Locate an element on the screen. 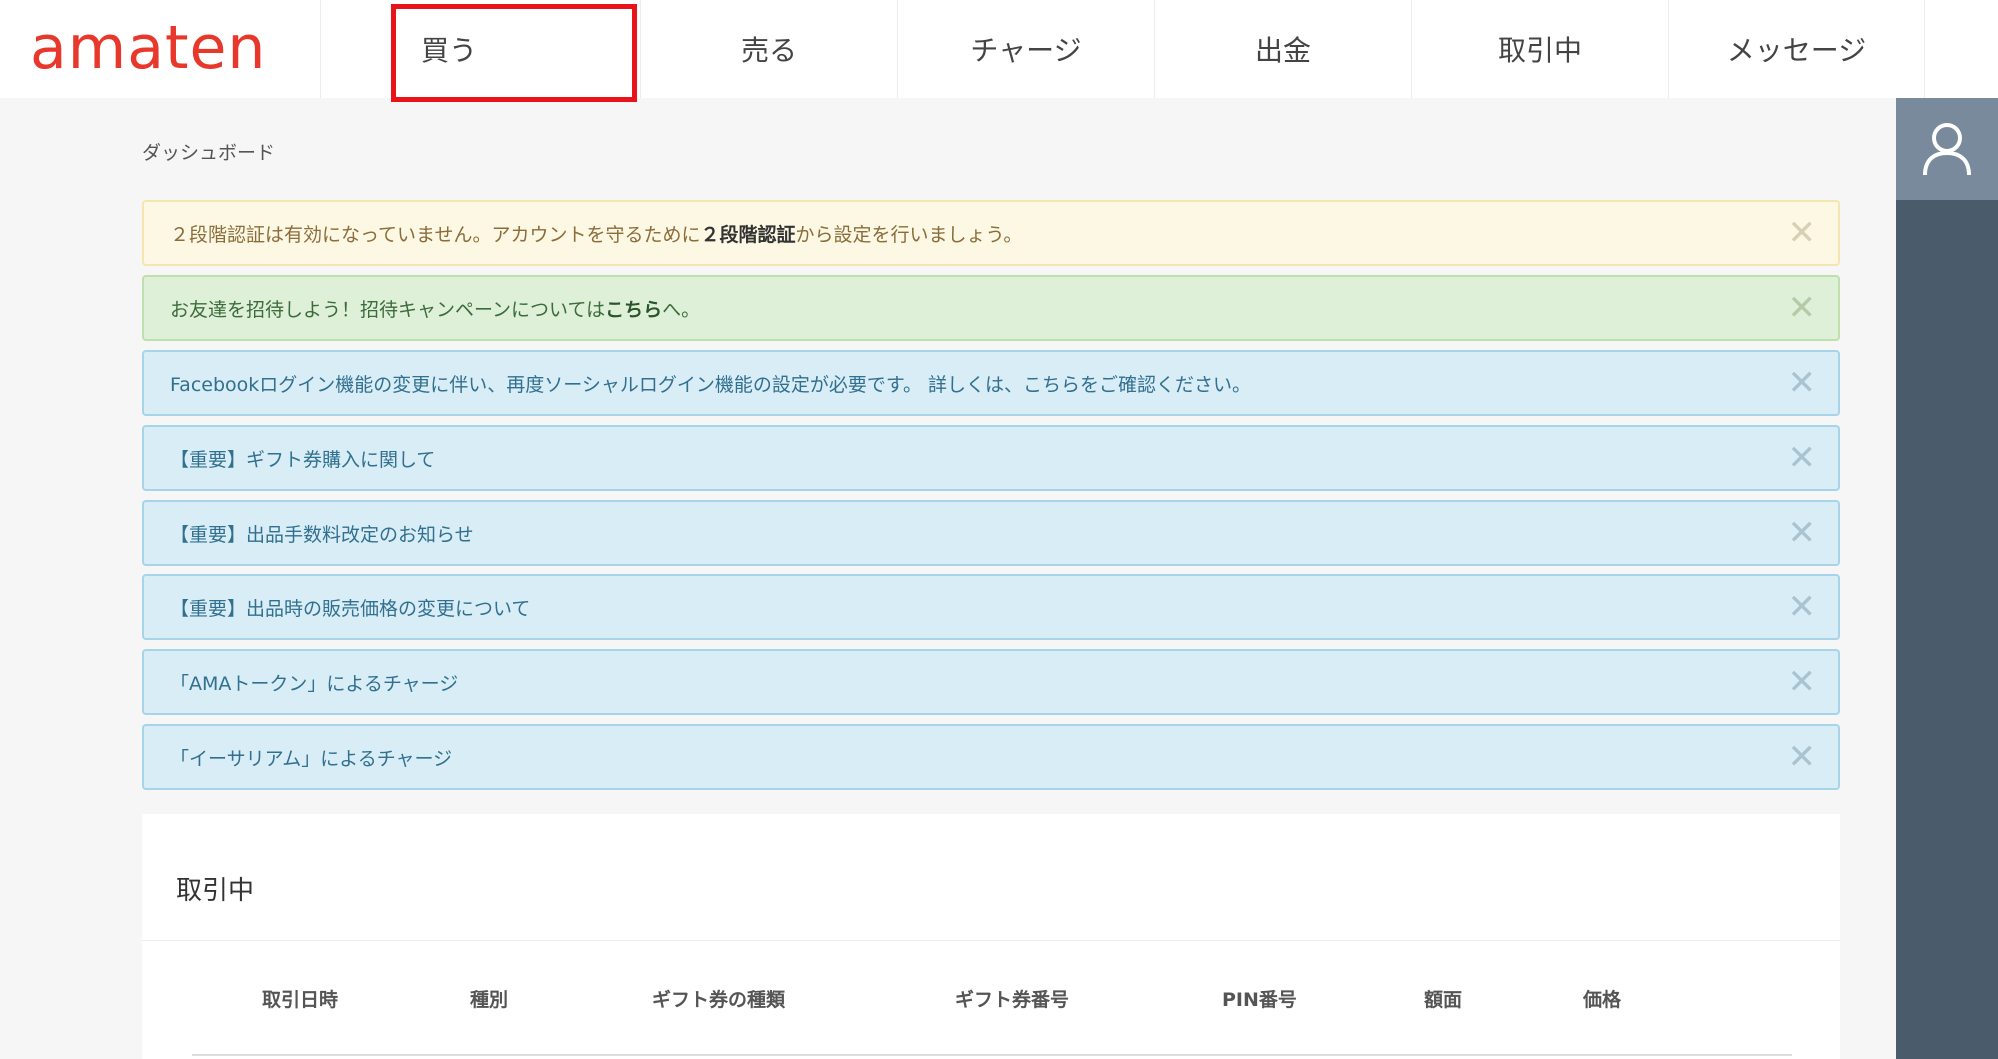 The width and height of the screenshot is (1998, 1059). nav-messages-label: メッセージ is located at coordinates (1796, 50).